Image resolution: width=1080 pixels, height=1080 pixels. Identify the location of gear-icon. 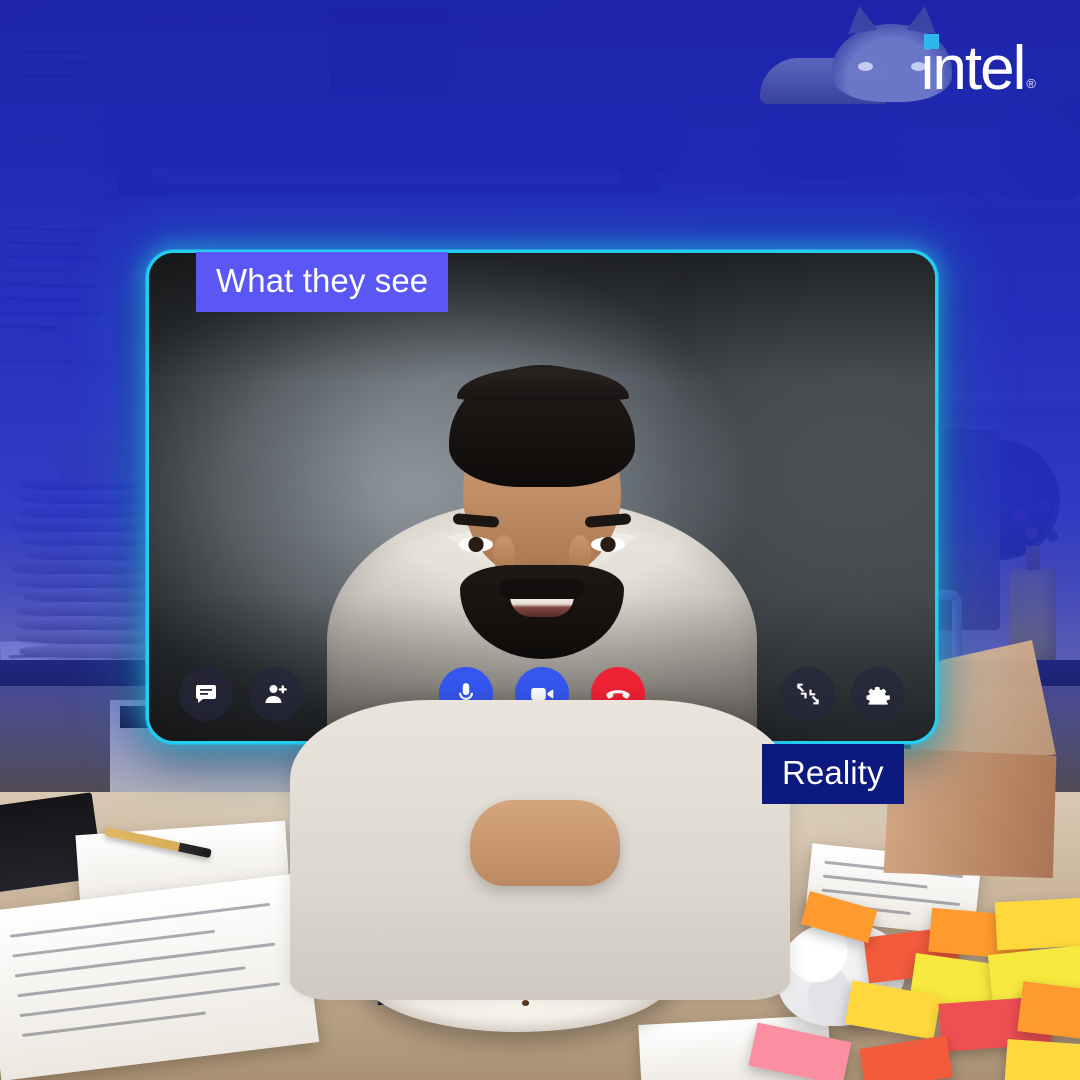
(878, 695).